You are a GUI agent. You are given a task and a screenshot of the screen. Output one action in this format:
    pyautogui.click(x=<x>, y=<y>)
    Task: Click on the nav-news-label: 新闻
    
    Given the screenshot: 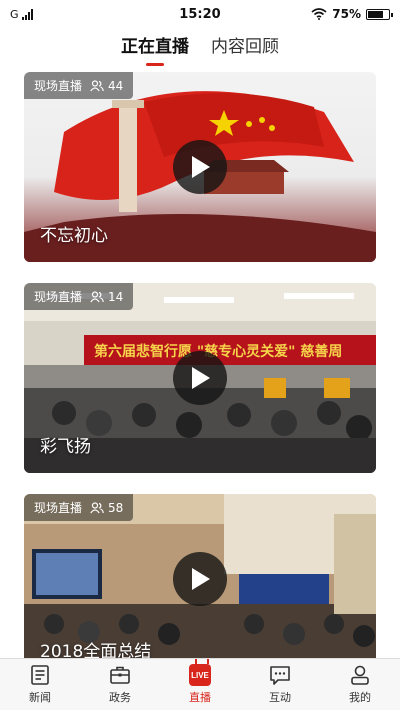 What is the action you would take?
    pyautogui.click(x=40, y=697)
    